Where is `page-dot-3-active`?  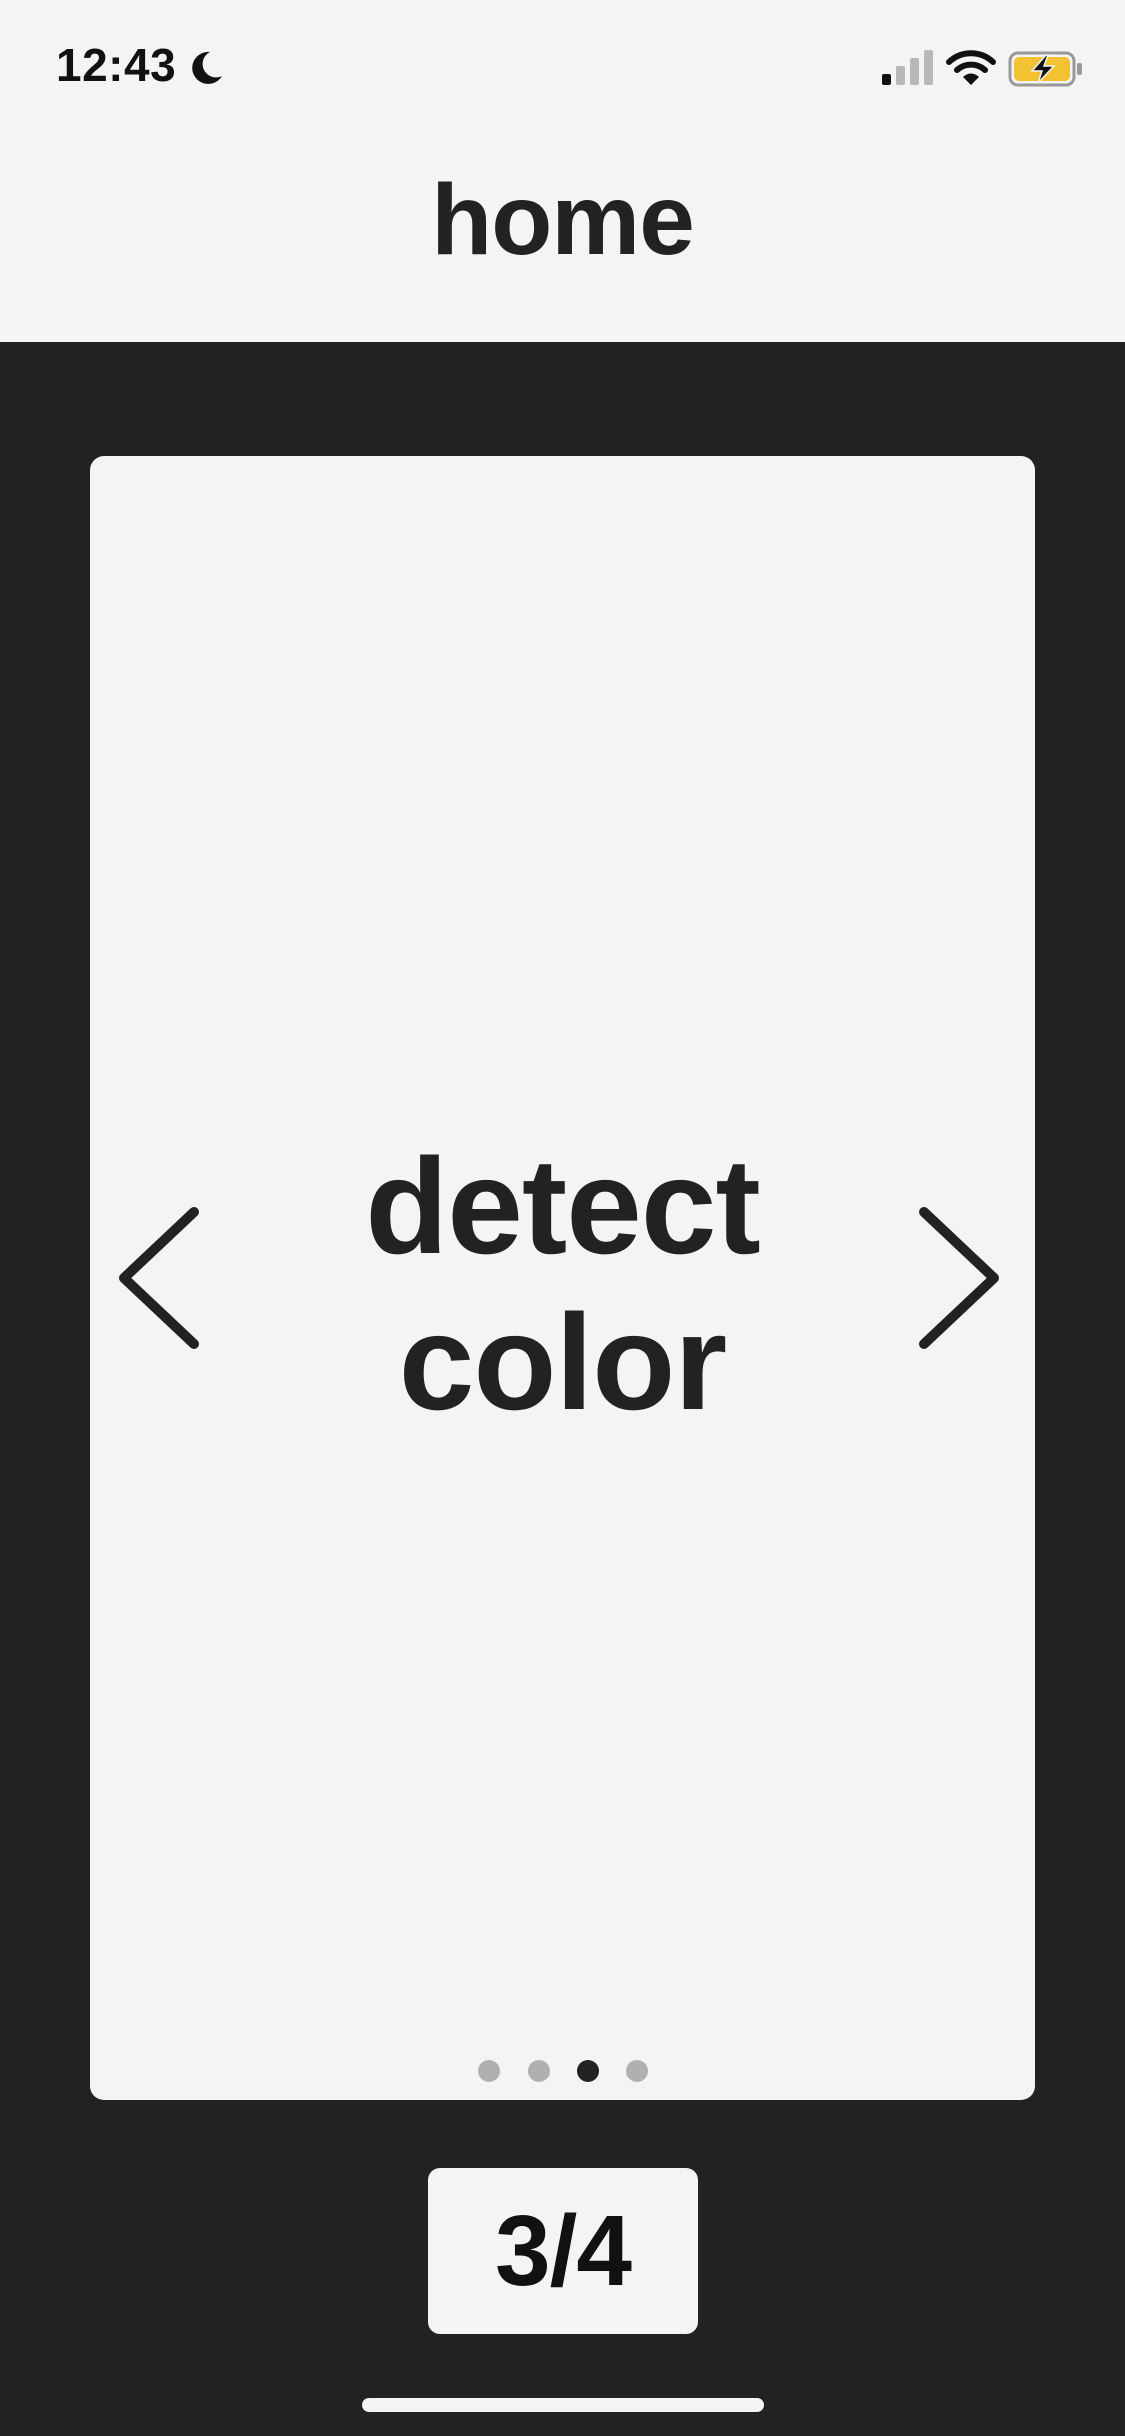
page-dot-3-active is located at coordinates (588, 2071).